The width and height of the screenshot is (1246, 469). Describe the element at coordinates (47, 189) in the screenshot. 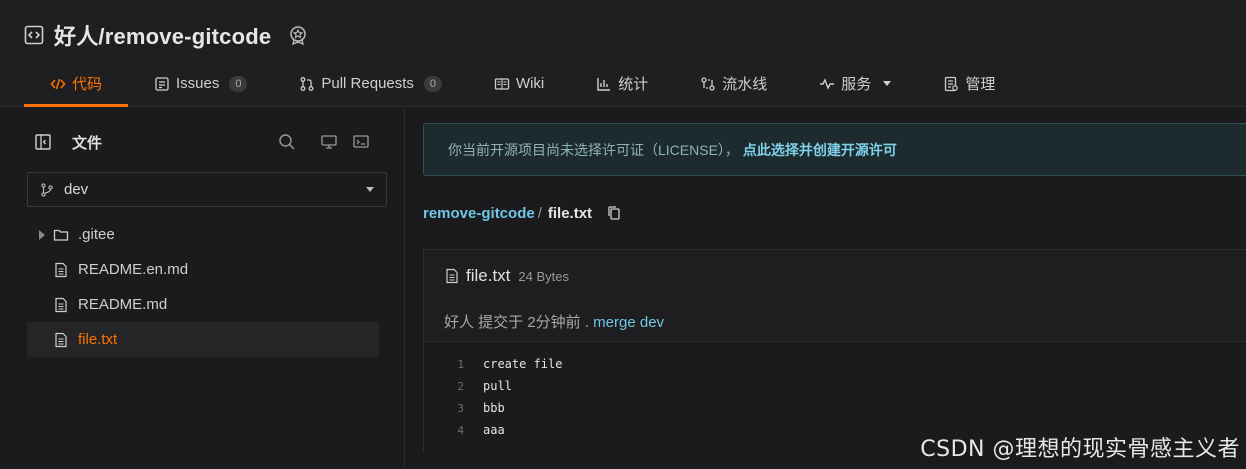

I see `branch-icon` at that location.